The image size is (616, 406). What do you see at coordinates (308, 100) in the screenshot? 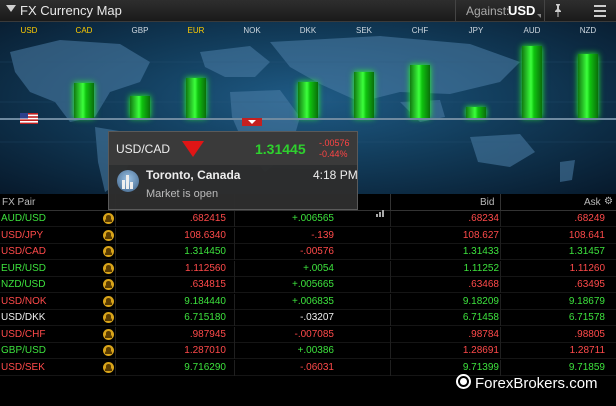
I see `currency-bar-dkk` at bounding box center [308, 100].